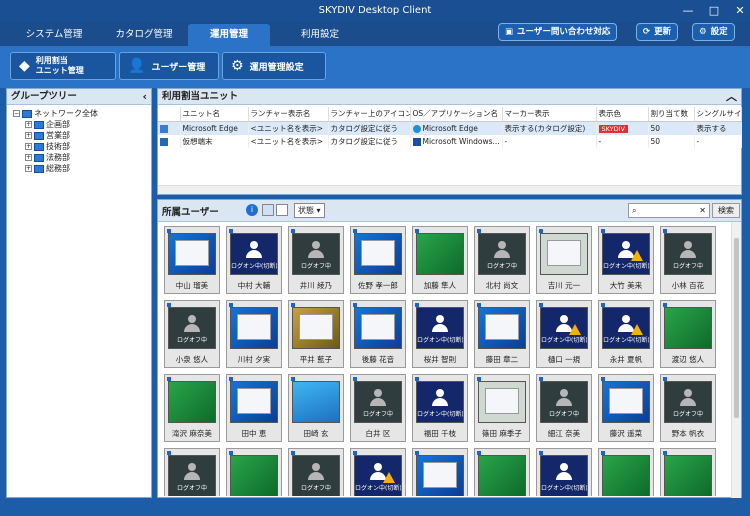 The height and width of the screenshot is (516, 750). What do you see at coordinates (688, 408) in the screenshot?
I see `user-card: ログオフ中 野本 帆衣` at bounding box center [688, 408].